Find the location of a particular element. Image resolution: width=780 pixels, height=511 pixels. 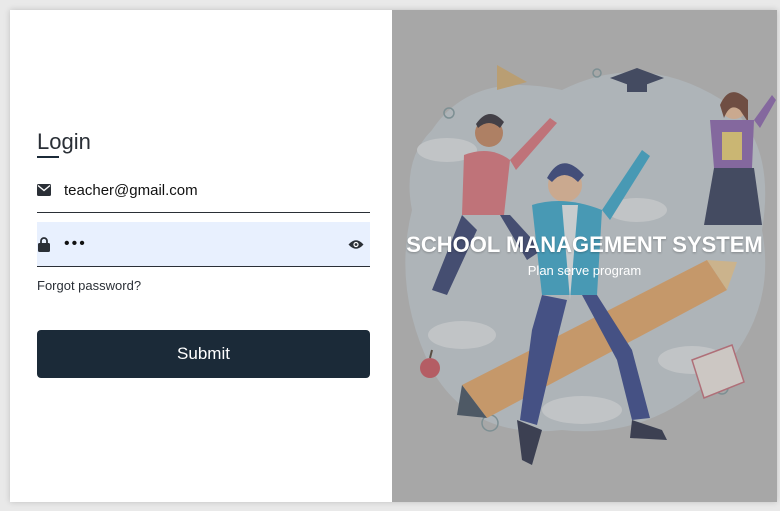

forgot-password-link: Forgot password? is located at coordinates (89, 285).